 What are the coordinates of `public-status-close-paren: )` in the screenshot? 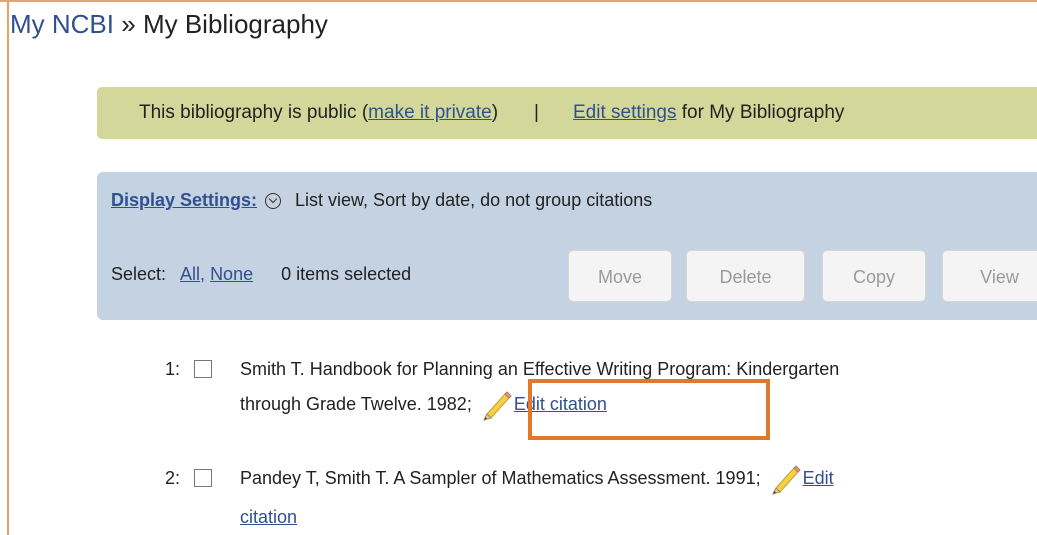 It's located at (495, 112).